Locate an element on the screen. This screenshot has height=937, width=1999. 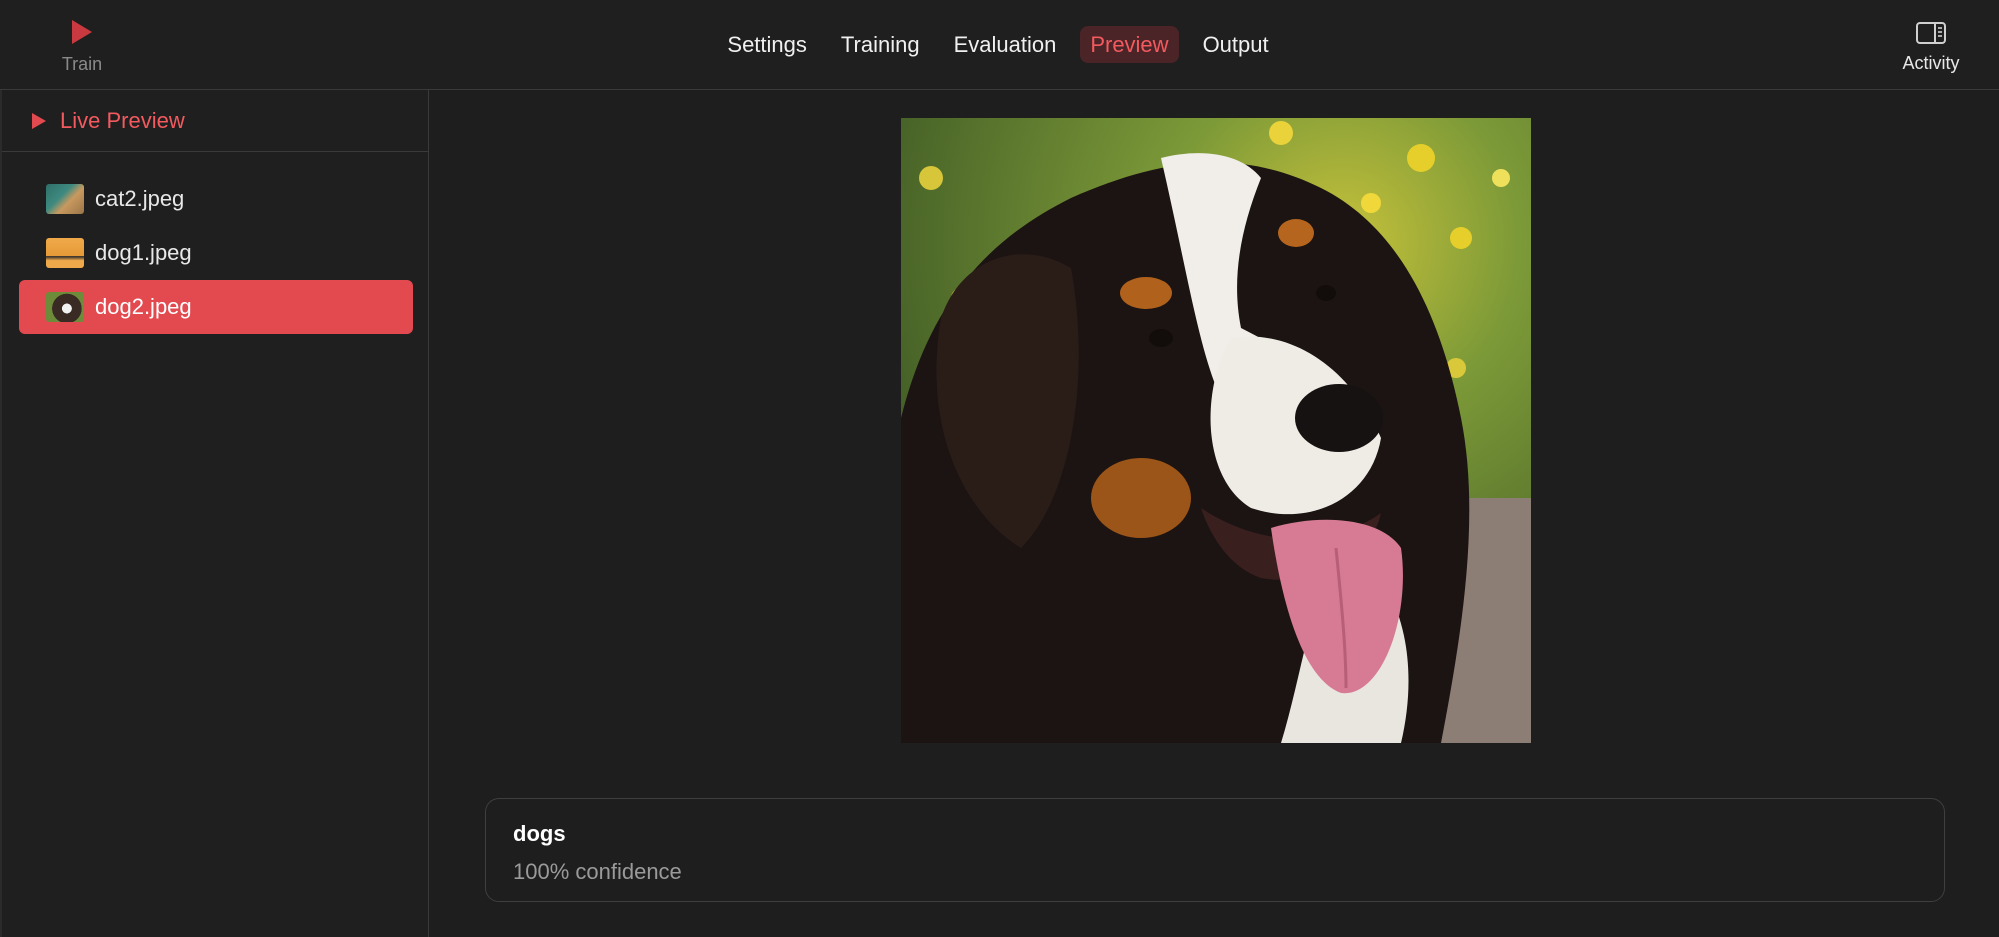
sidebar-toggle-icon is located at coordinates (1931, 33).